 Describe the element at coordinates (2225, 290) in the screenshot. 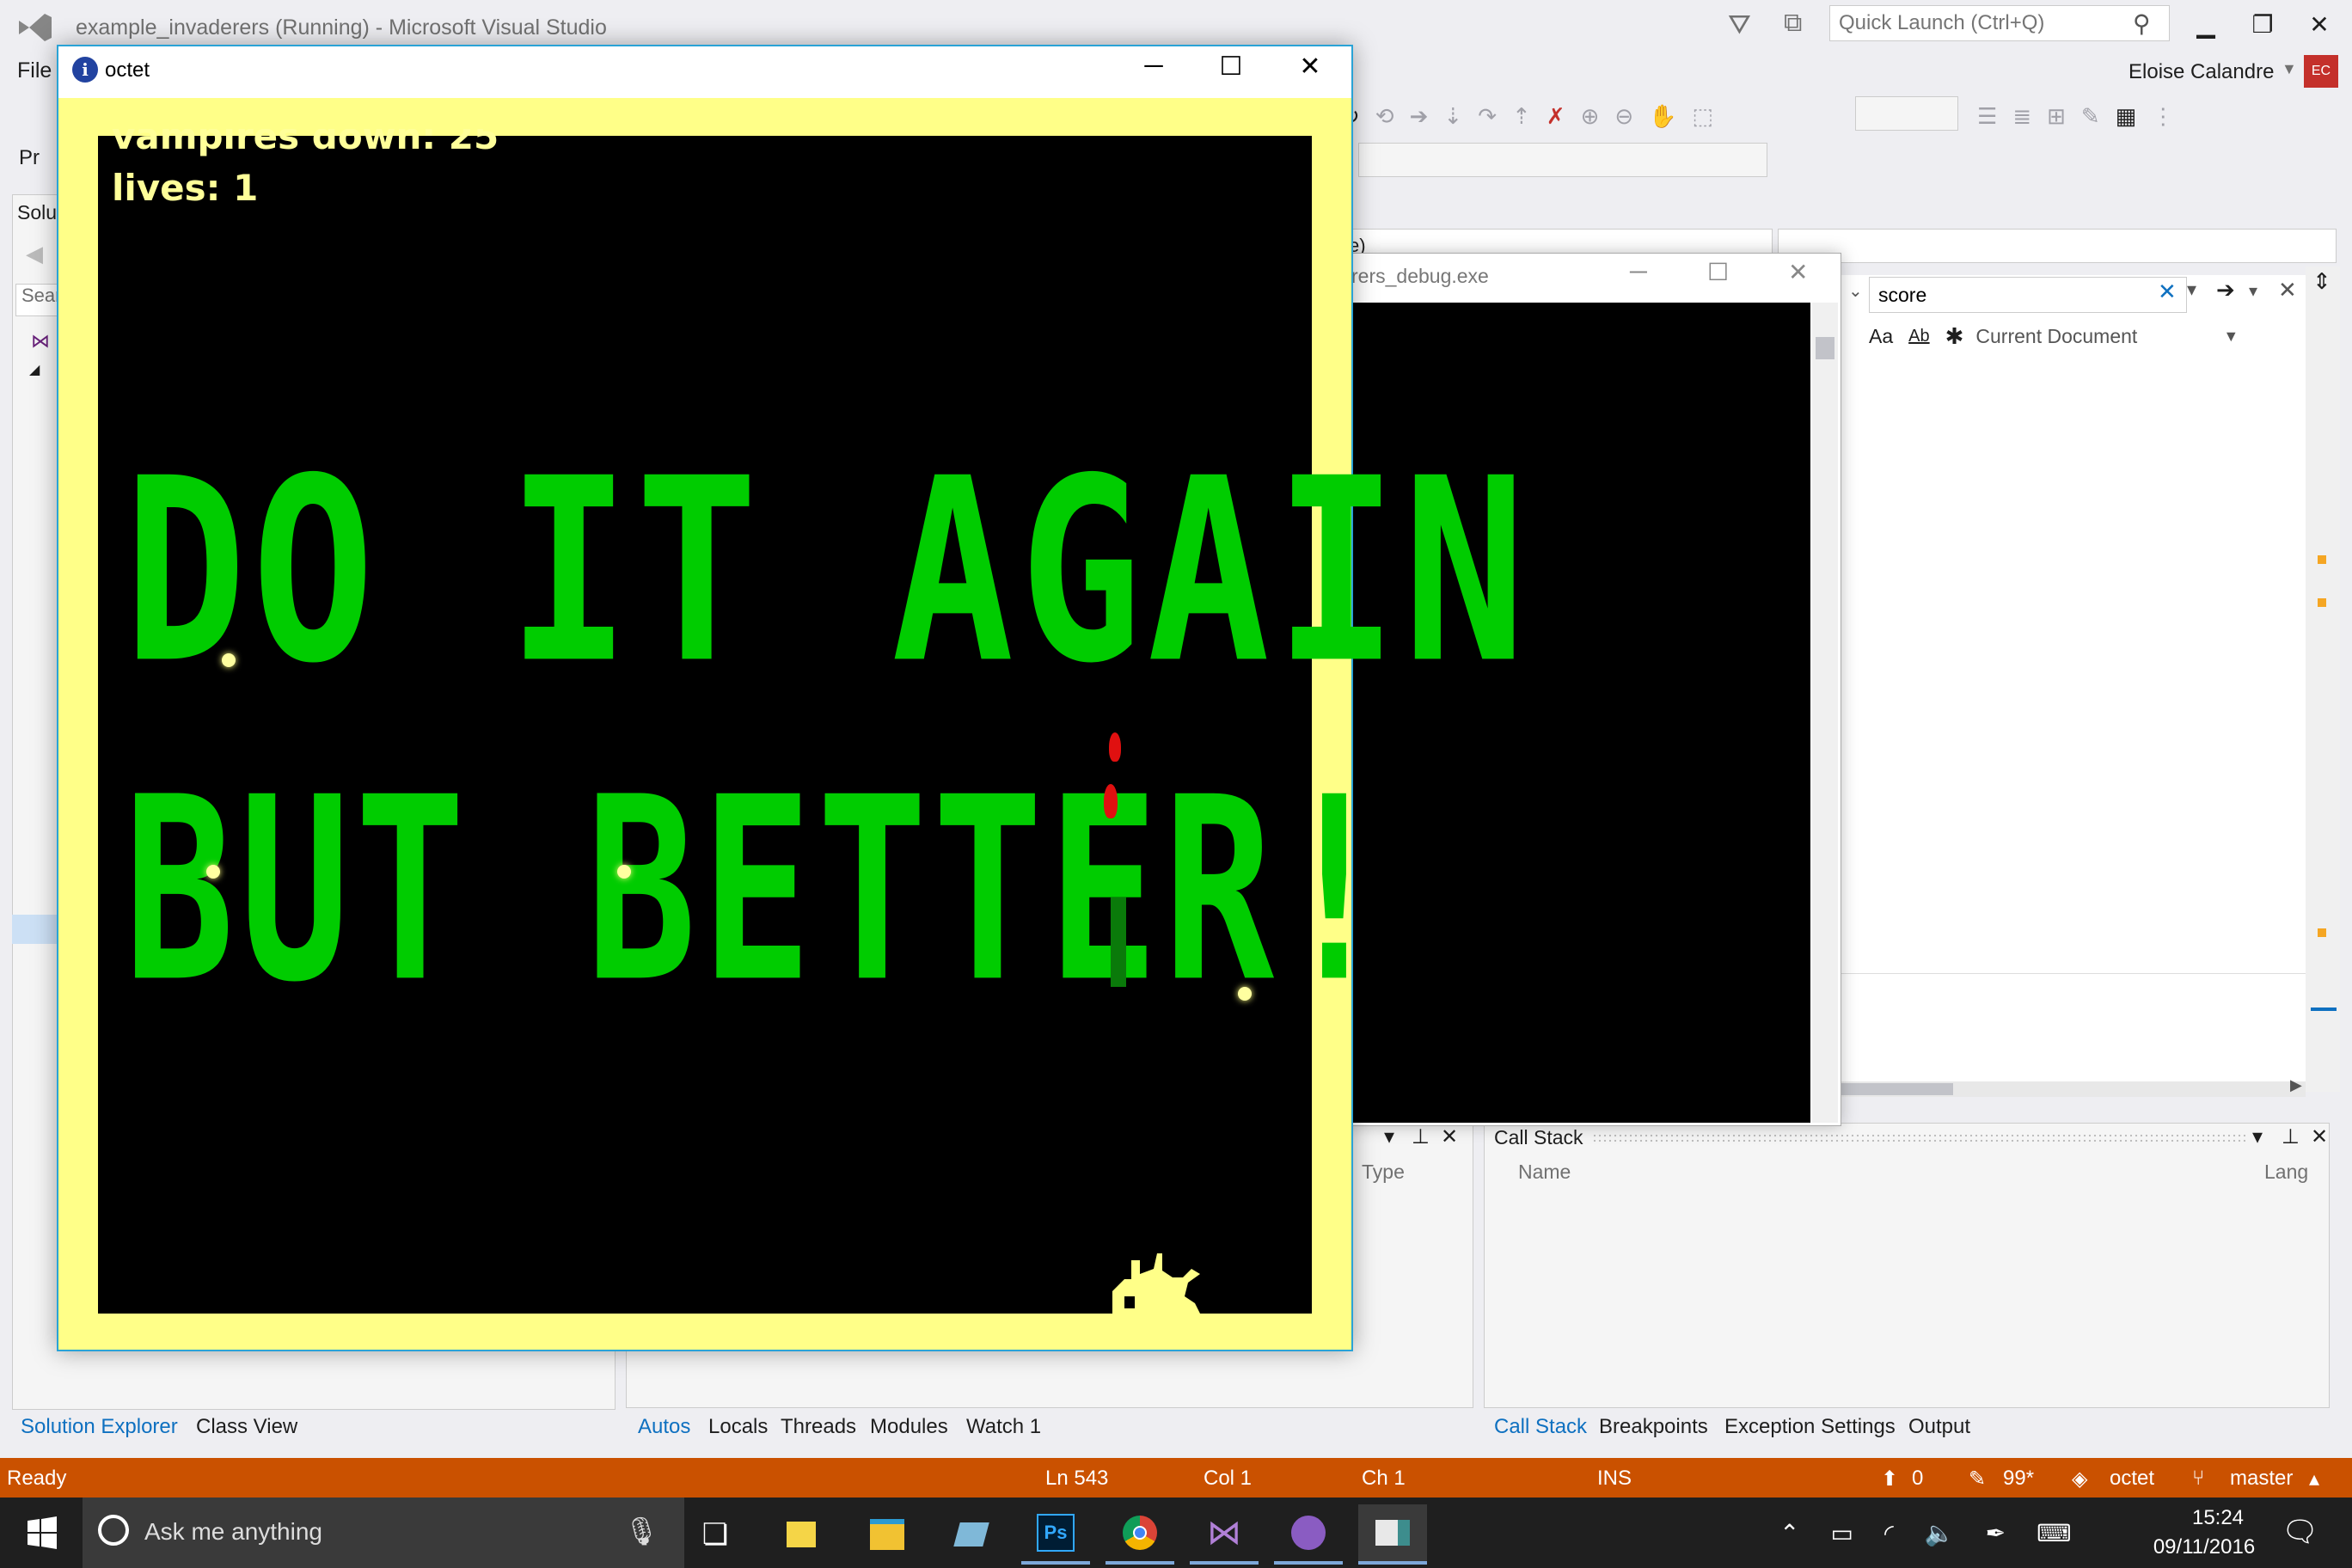

I see `find-next-icon: ➔` at that location.